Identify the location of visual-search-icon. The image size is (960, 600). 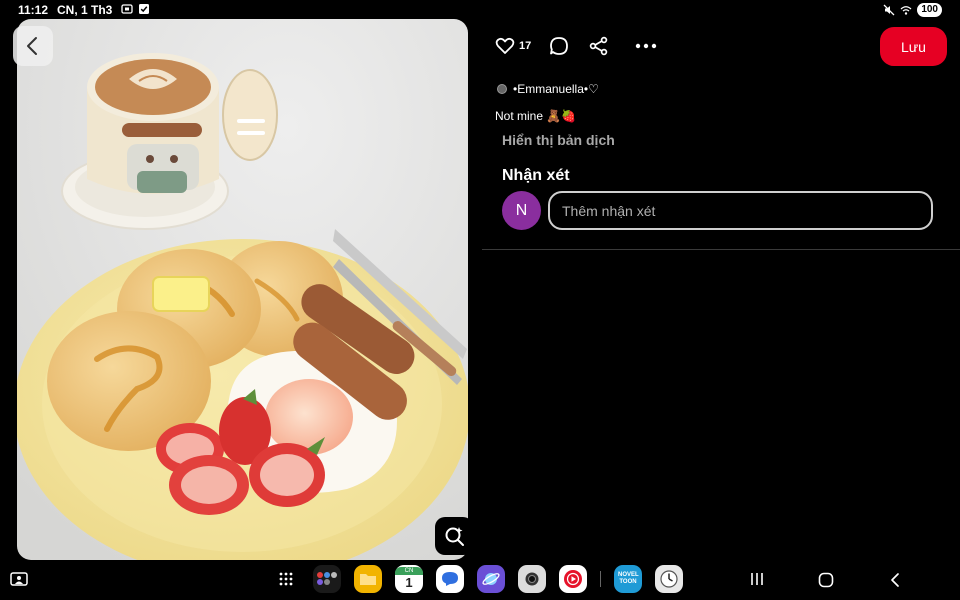
(454, 536).